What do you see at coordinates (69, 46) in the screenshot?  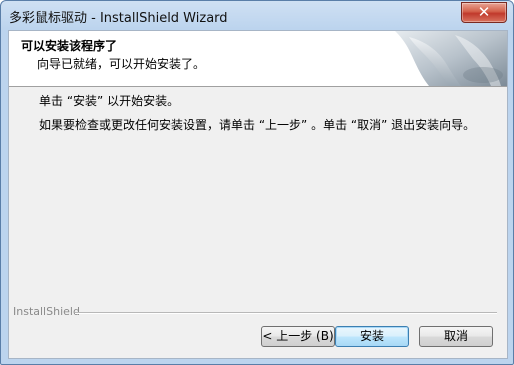 I see `banner-title: 可以安装该程序了` at bounding box center [69, 46].